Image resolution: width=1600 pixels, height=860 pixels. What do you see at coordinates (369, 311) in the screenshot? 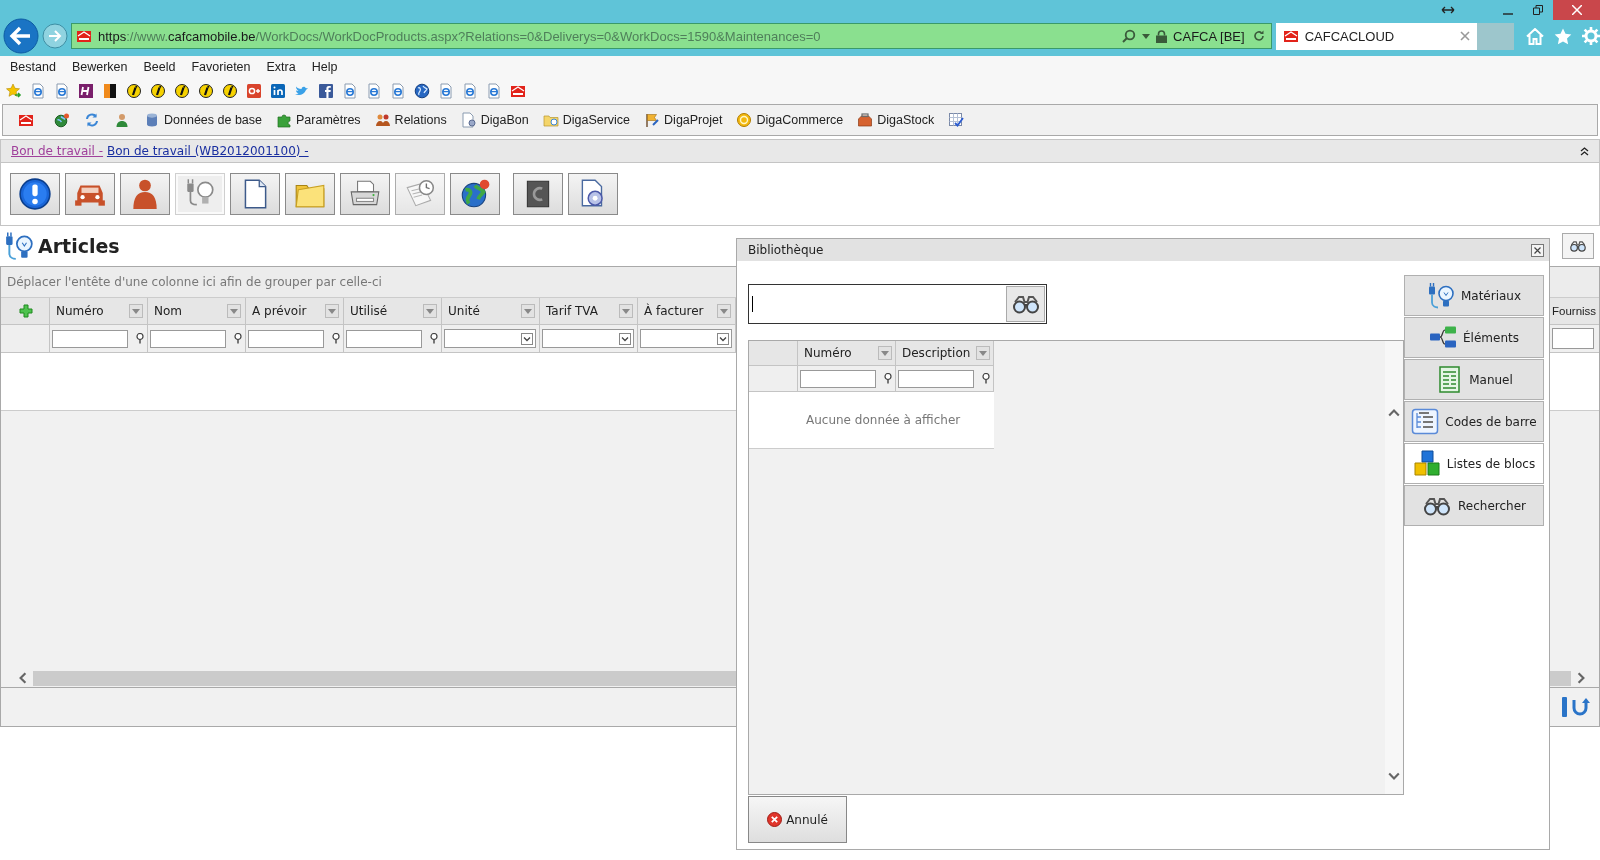
I see `column-header: Utilisé` at bounding box center [369, 311].